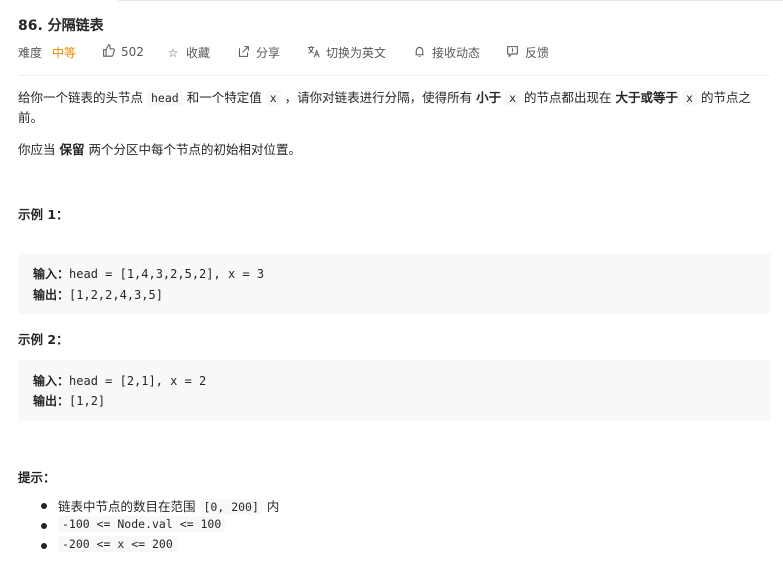  Describe the element at coordinates (356, 53) in the screenshot. I see `switch-language-label: 切换为英文` at that location.